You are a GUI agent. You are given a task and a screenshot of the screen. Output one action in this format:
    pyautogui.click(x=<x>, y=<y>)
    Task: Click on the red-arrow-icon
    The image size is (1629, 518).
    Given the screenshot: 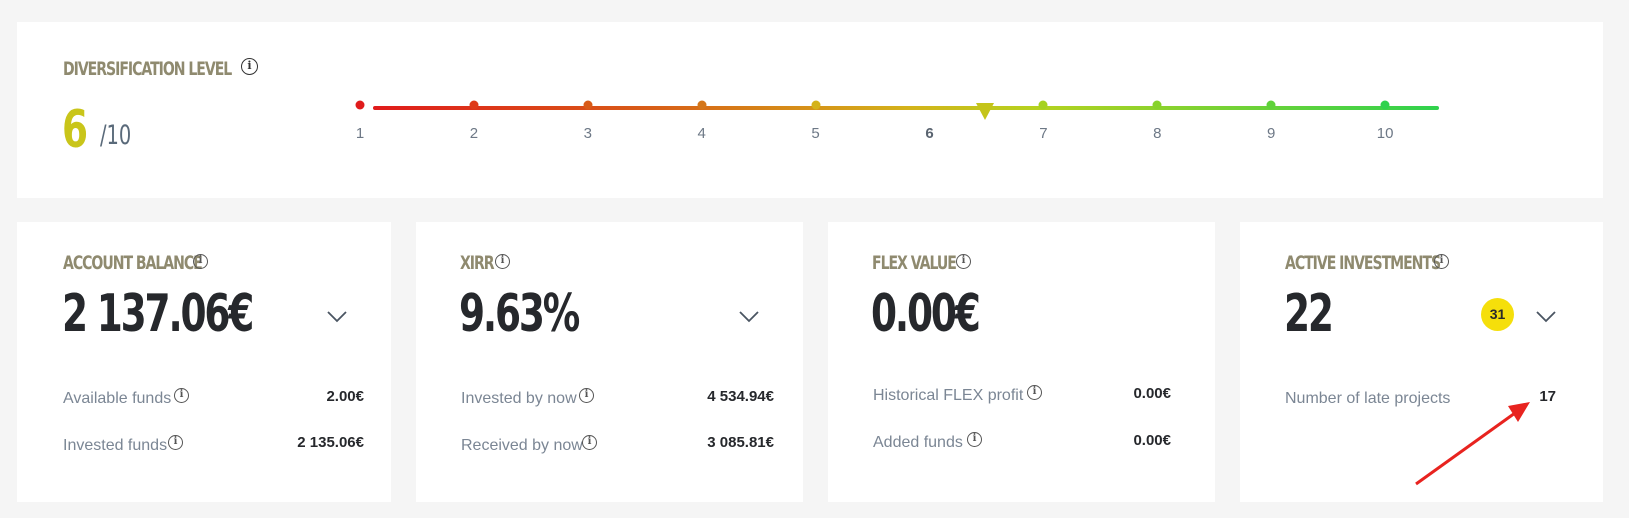 What is the action you would take?
    pyautogui.click(x=1472, y=444)
    